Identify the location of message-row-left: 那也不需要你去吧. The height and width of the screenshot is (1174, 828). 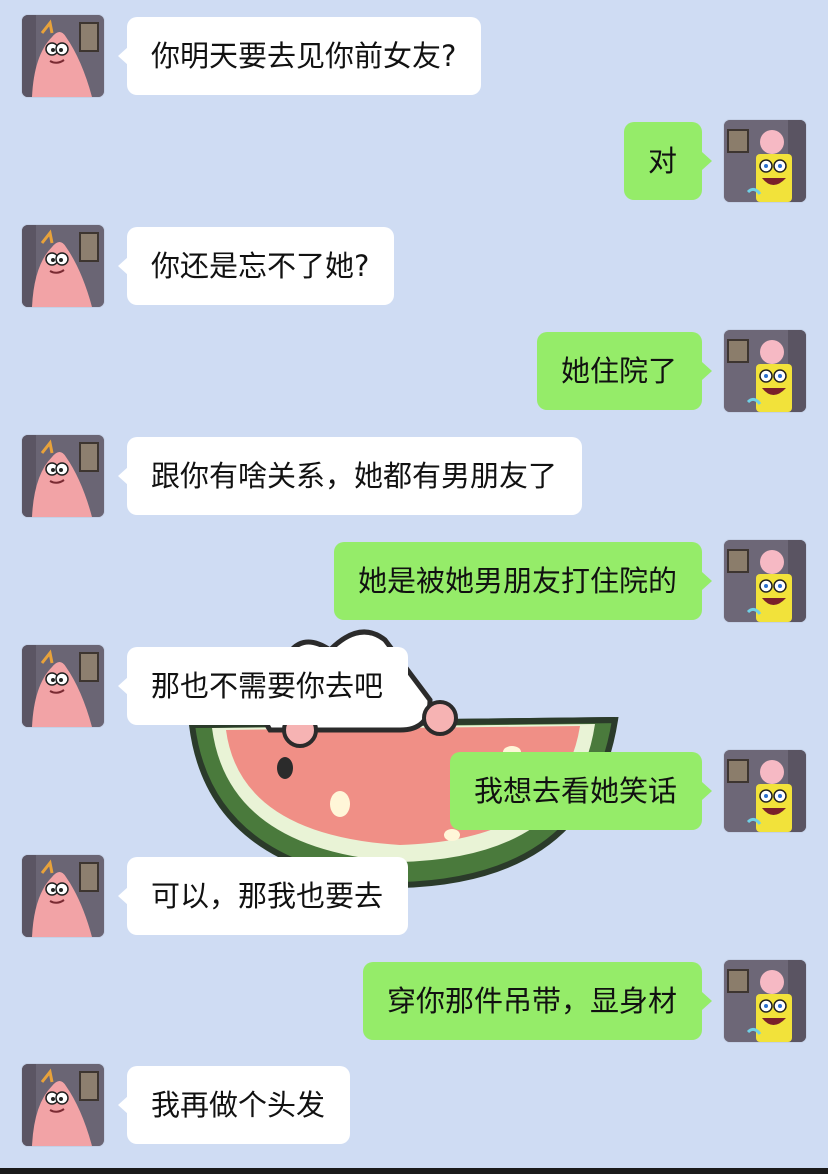
(414, 686).